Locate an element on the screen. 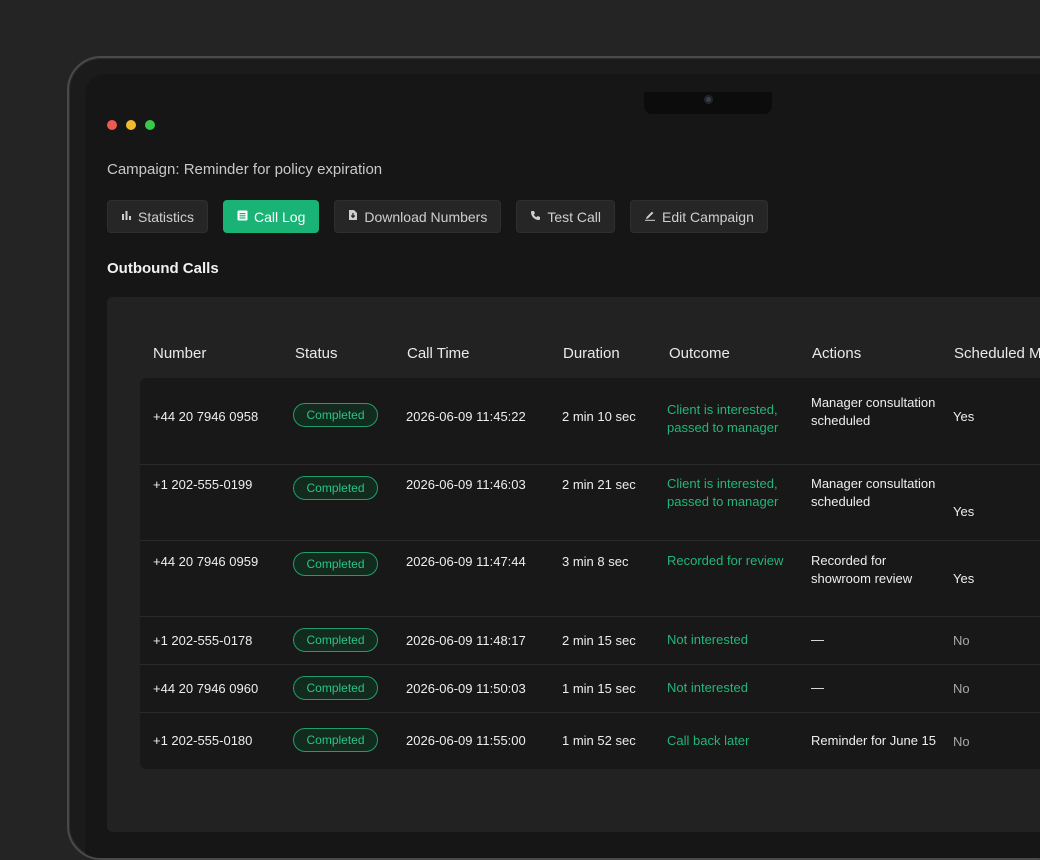  column-header-number: Number is located at coordinates (179, 353).